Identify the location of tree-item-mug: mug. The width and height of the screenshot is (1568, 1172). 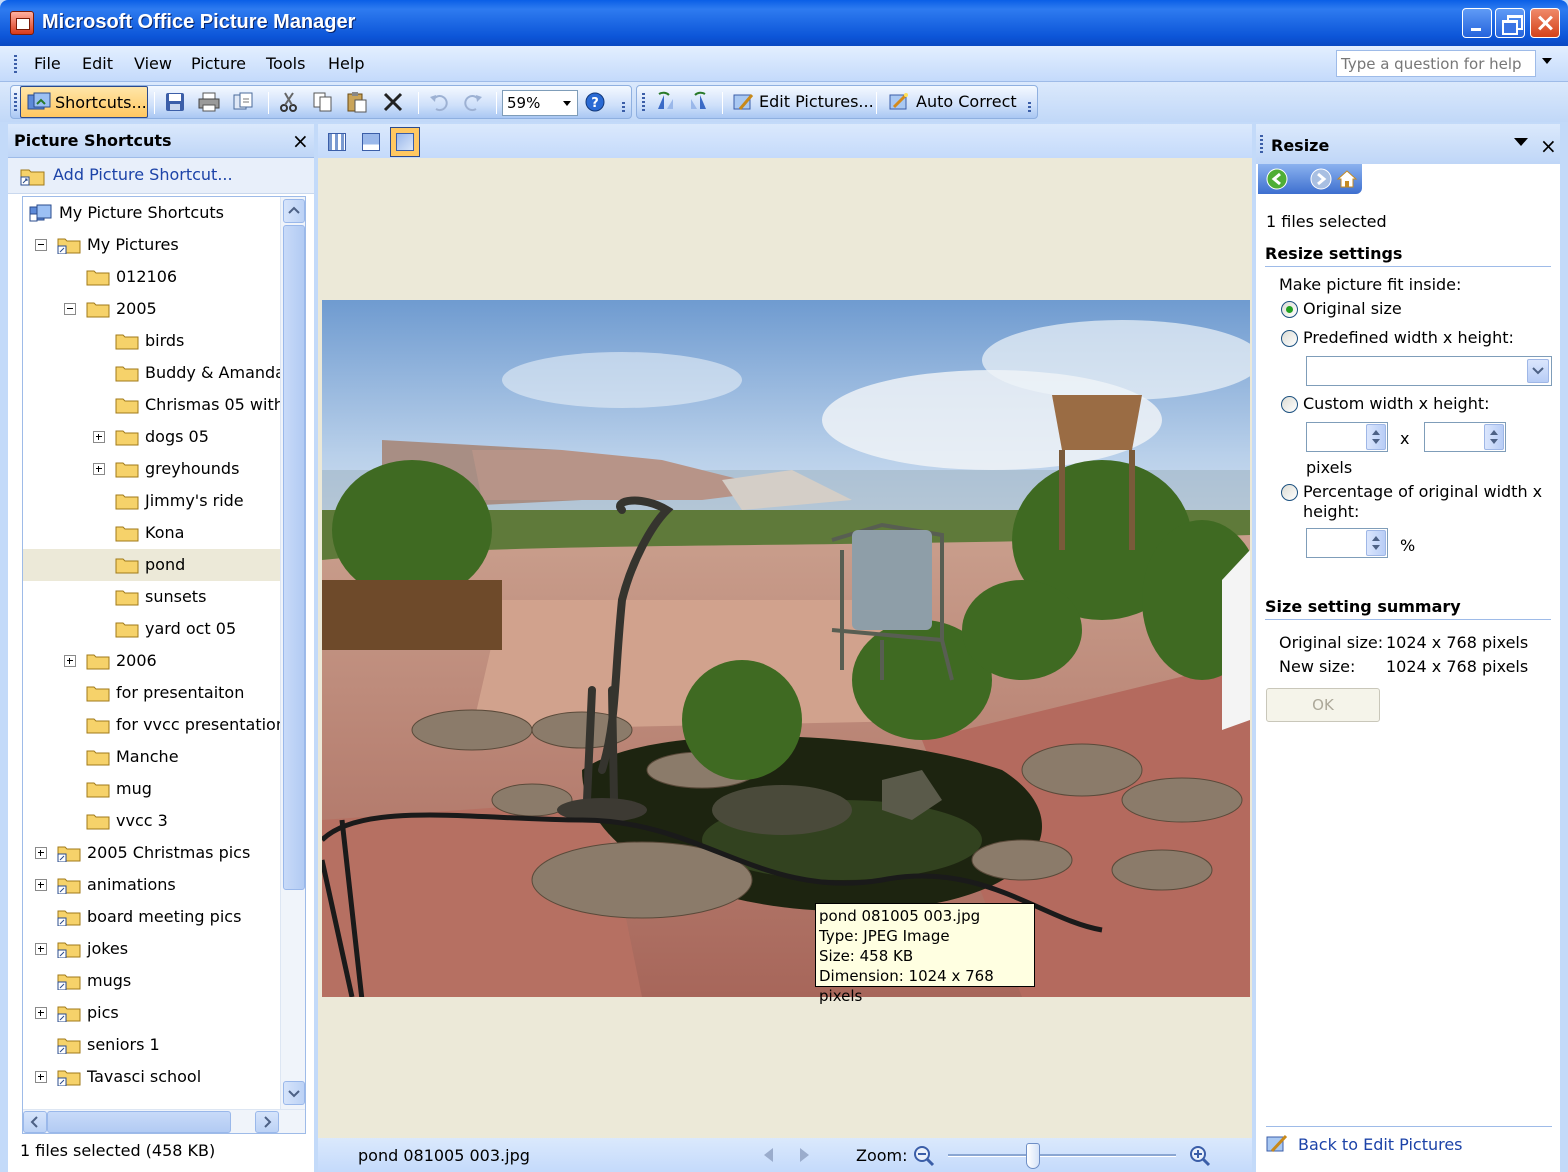
(151, 789).